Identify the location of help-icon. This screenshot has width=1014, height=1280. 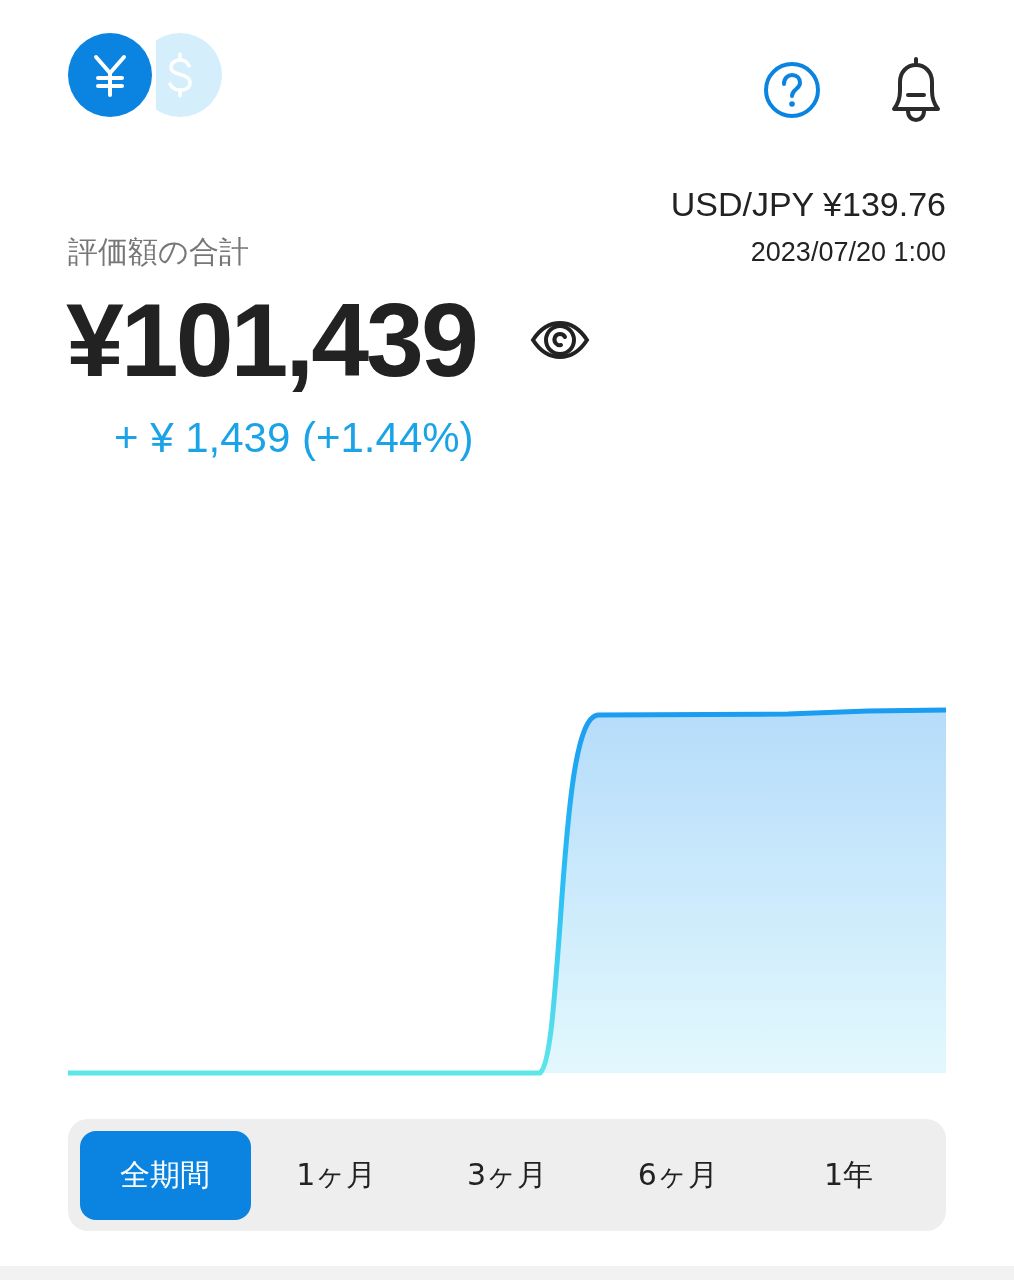
(792, 90).